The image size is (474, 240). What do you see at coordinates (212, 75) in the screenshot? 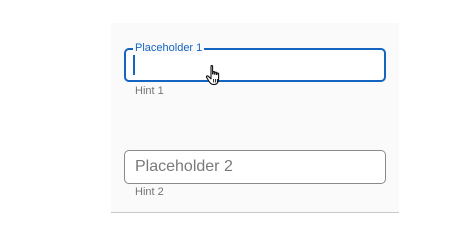
I see `hand-pointer-icon` at bounding box center [212, 75].